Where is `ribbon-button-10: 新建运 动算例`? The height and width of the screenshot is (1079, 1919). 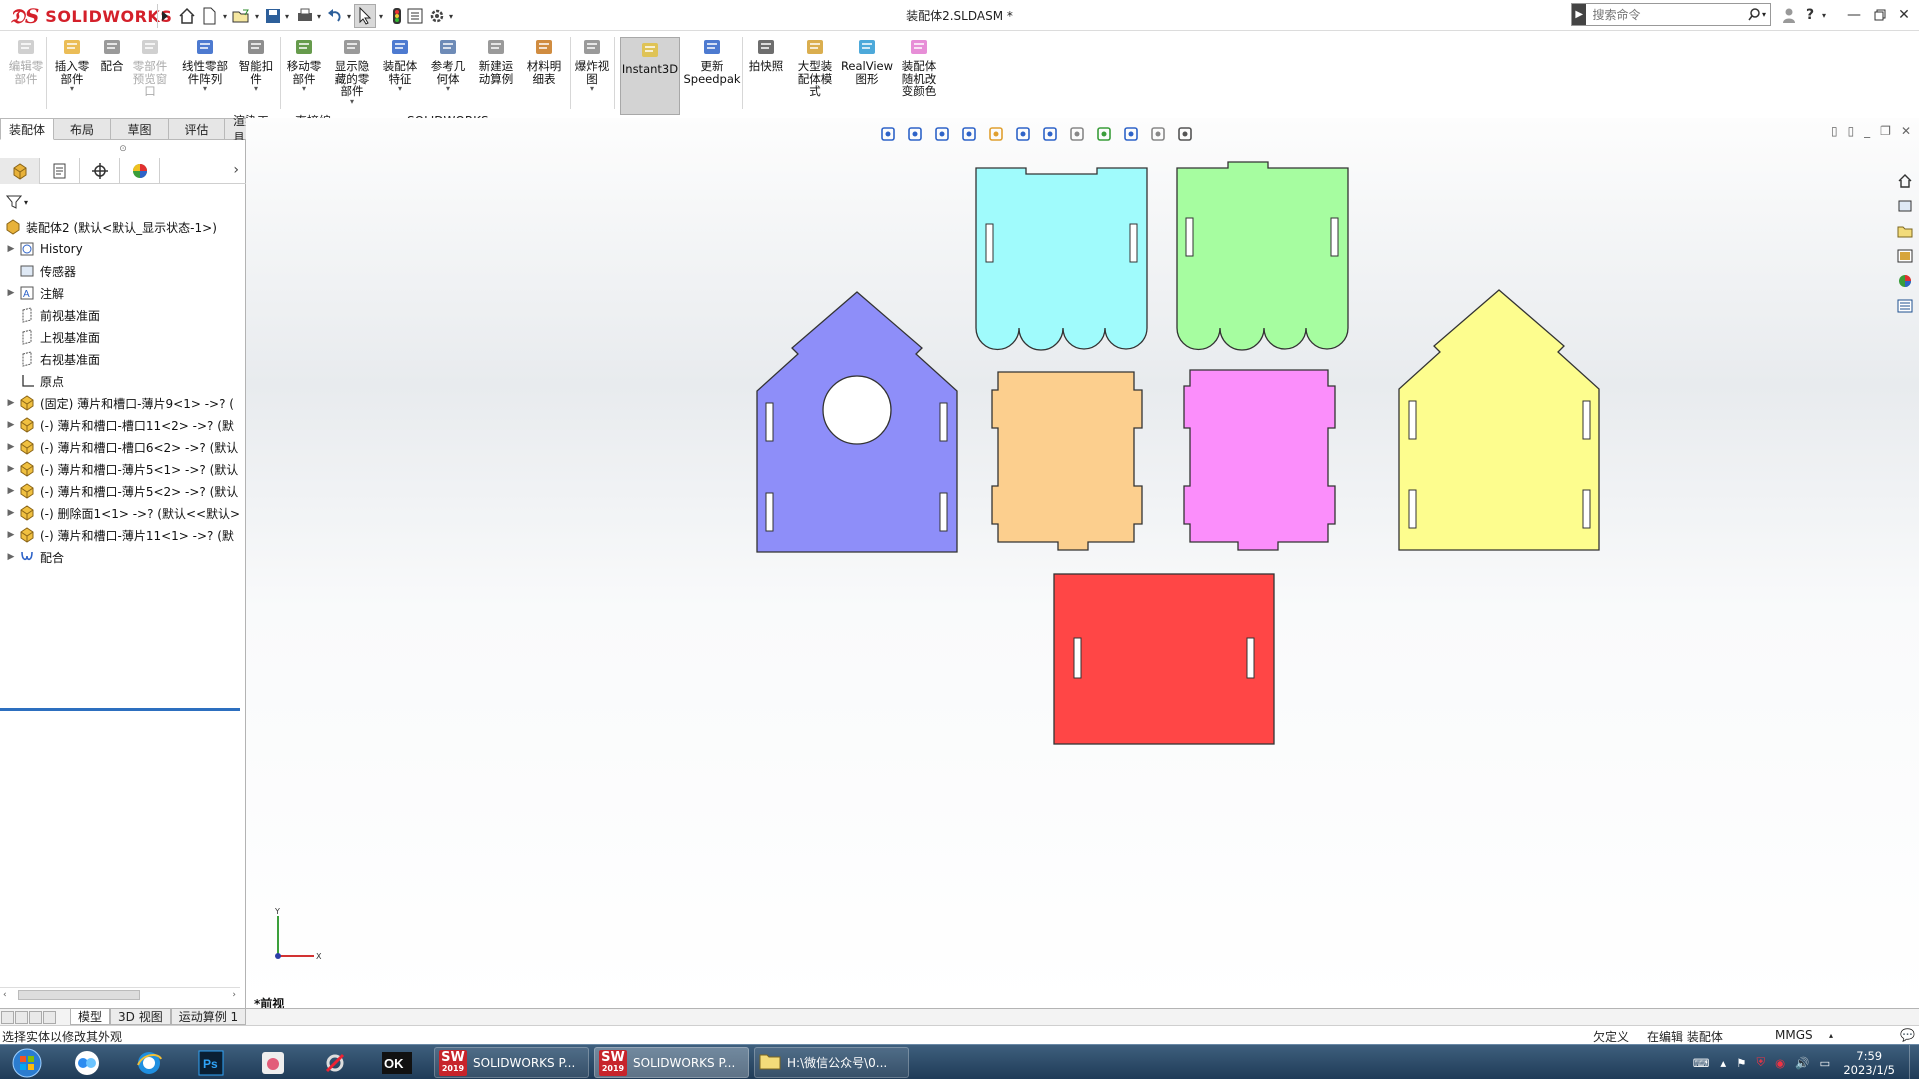 ribbon-button-10: 新建运 动算例 is located at coordinates (496, 60).